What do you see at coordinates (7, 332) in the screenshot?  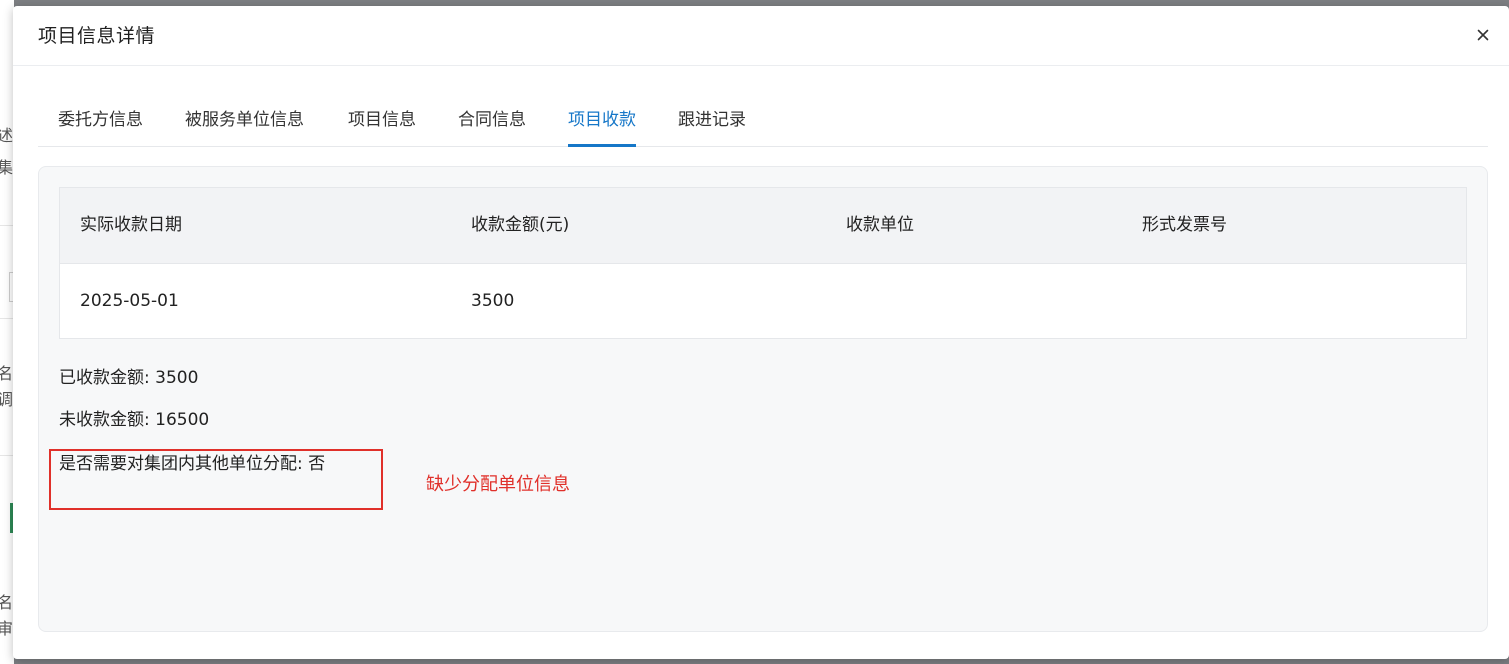 I see `background-page: 述 集 名 调 名 审` at bounding box center [7, 332].